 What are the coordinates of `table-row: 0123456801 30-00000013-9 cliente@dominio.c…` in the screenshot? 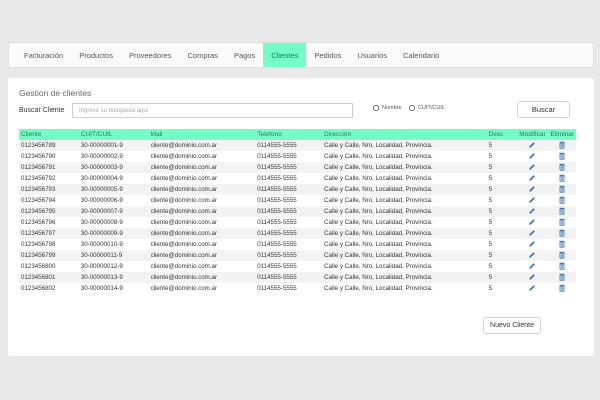 It's located at (297, 277).